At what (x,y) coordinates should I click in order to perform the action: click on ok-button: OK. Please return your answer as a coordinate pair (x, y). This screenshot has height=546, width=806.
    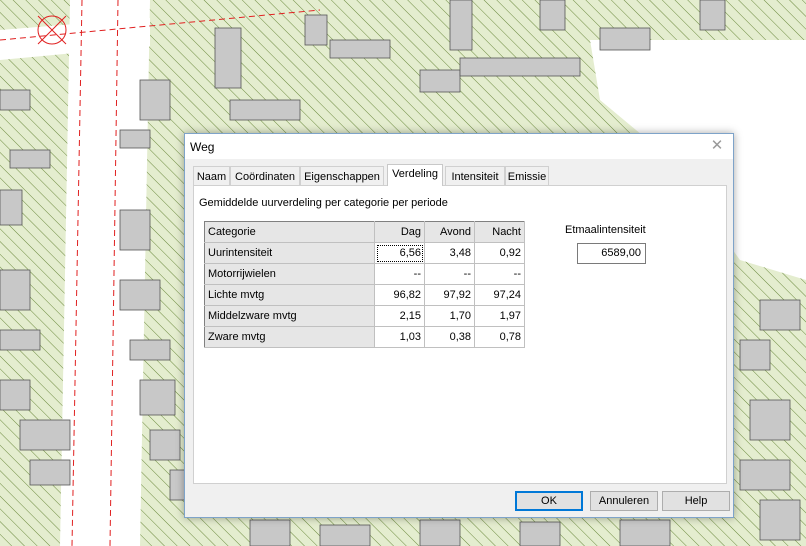
    Looking at the image, I should click on (549, 501).